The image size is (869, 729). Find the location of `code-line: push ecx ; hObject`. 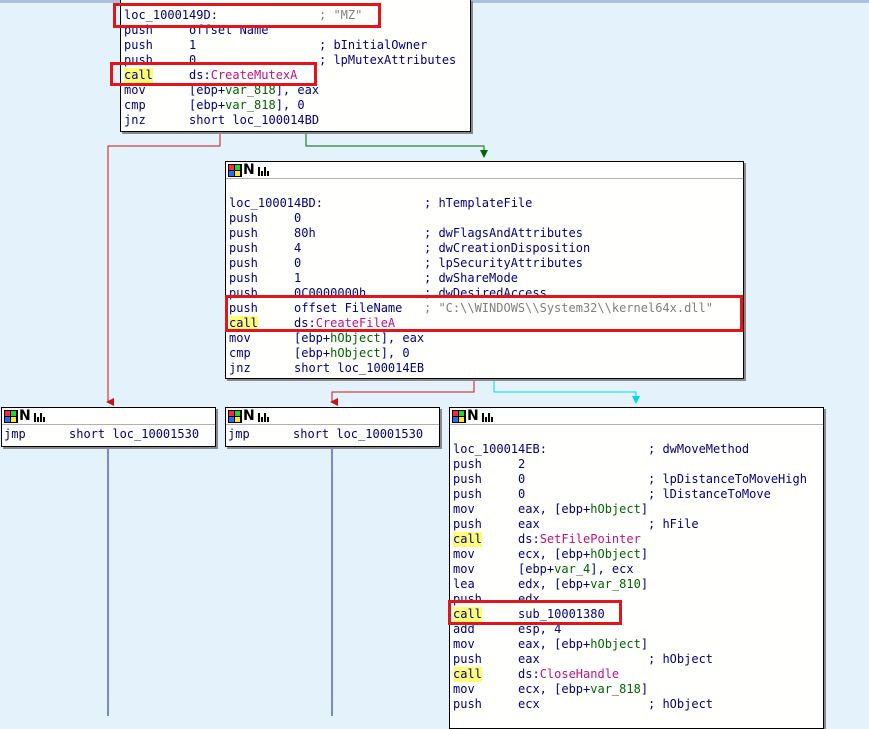

code-line: push ecx ; hObject is located at coordinates (638, 704).